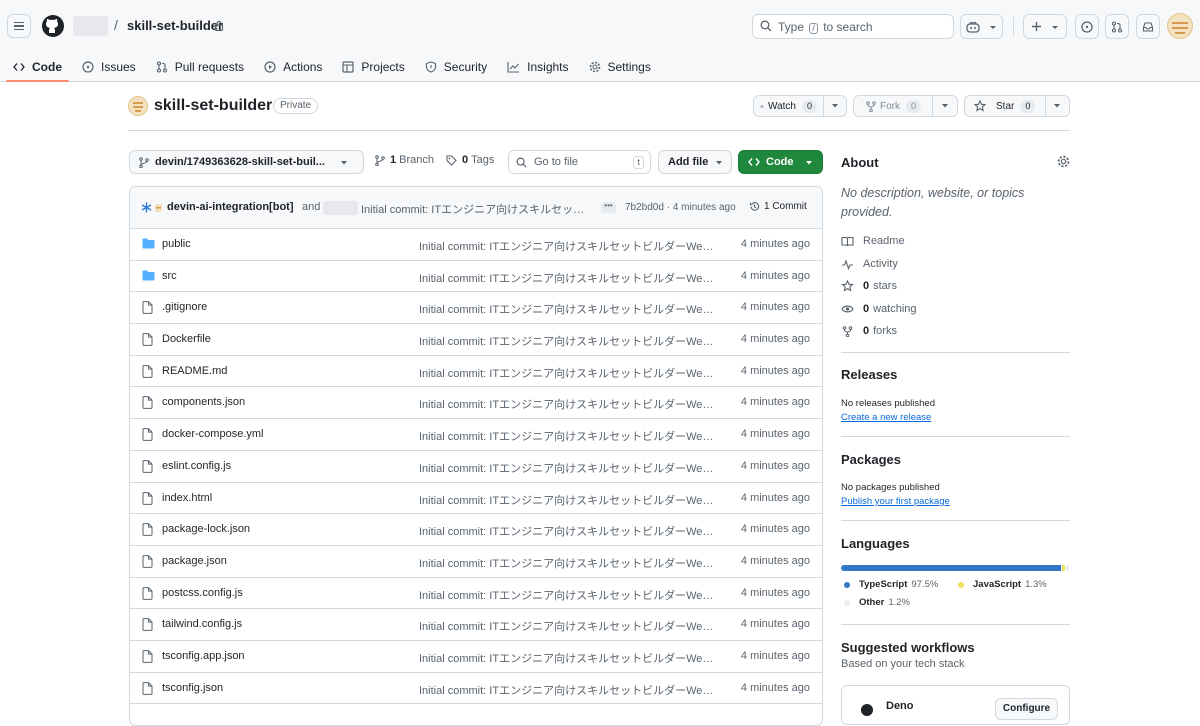 This screenshot has width=1200, height=726. Describe the element at coordinates (373, 67) in the screenshot. I see `tab-projects: Projects` at that location.